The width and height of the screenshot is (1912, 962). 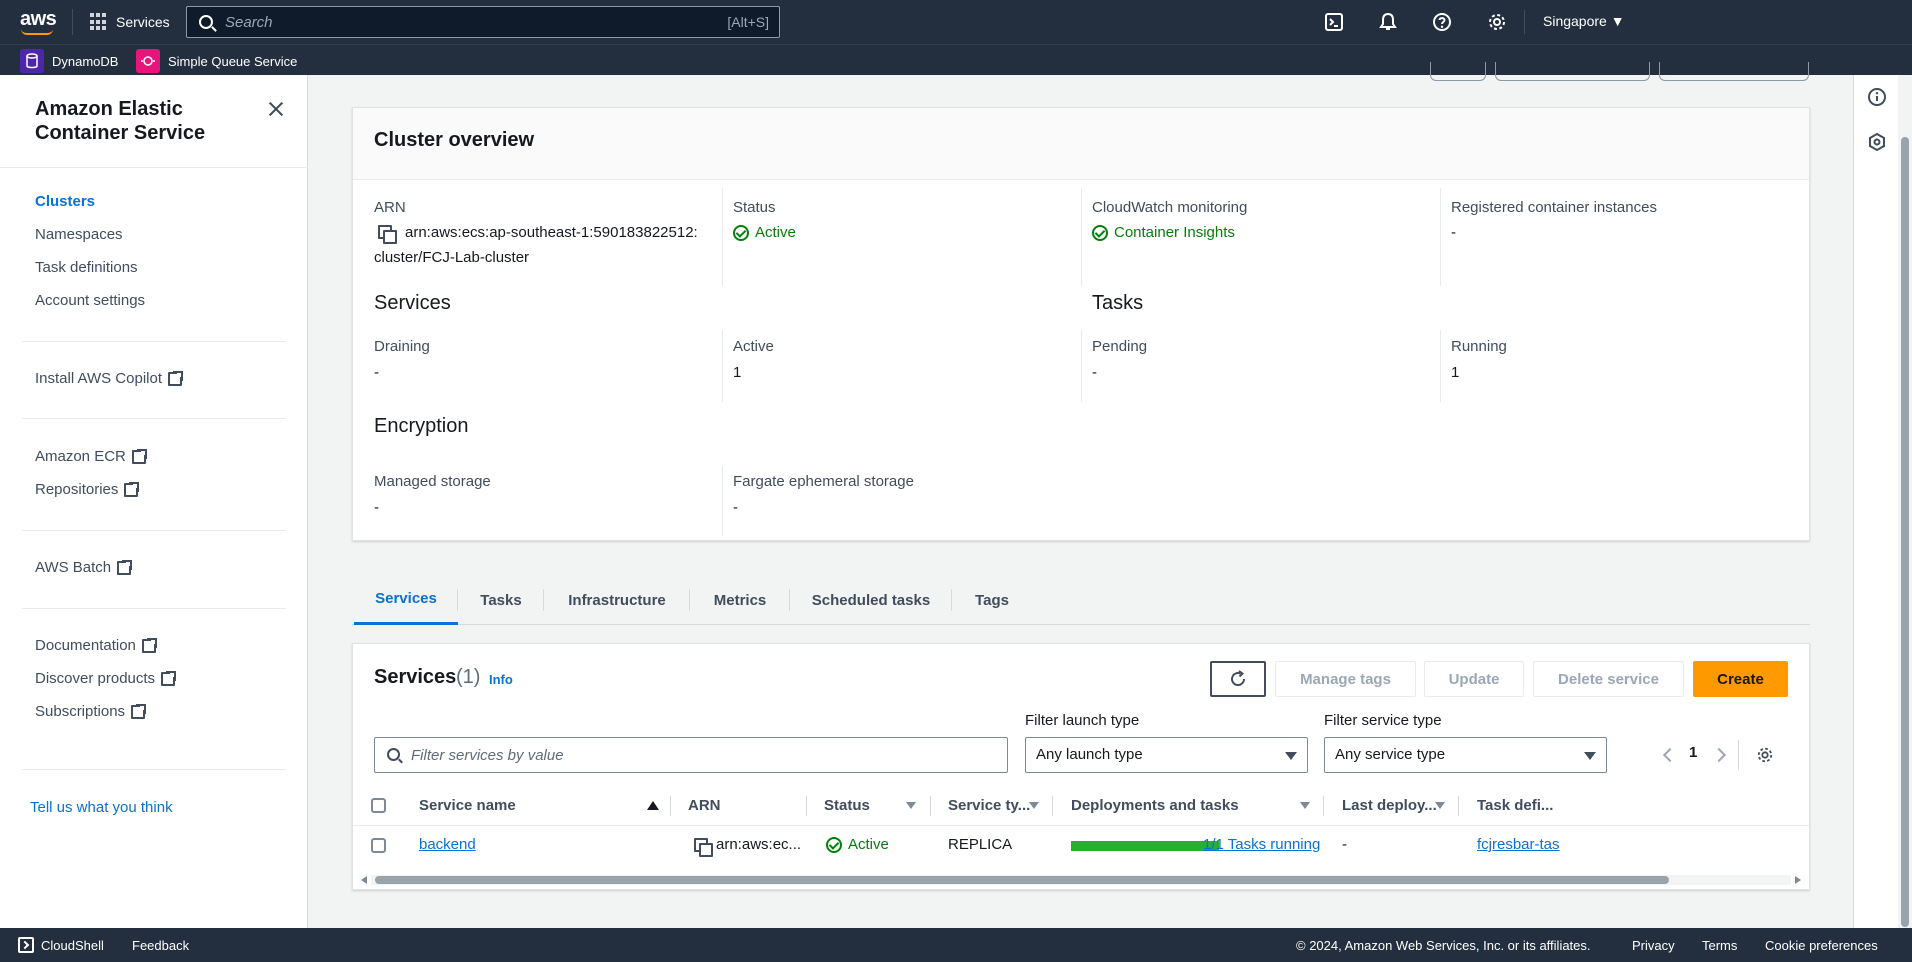 What do you see at coordinates (109, 378) in the screenshot?
I see `sidebar-item-install-copilot: Install AWS Copilot` at bounding box center [109, 378].